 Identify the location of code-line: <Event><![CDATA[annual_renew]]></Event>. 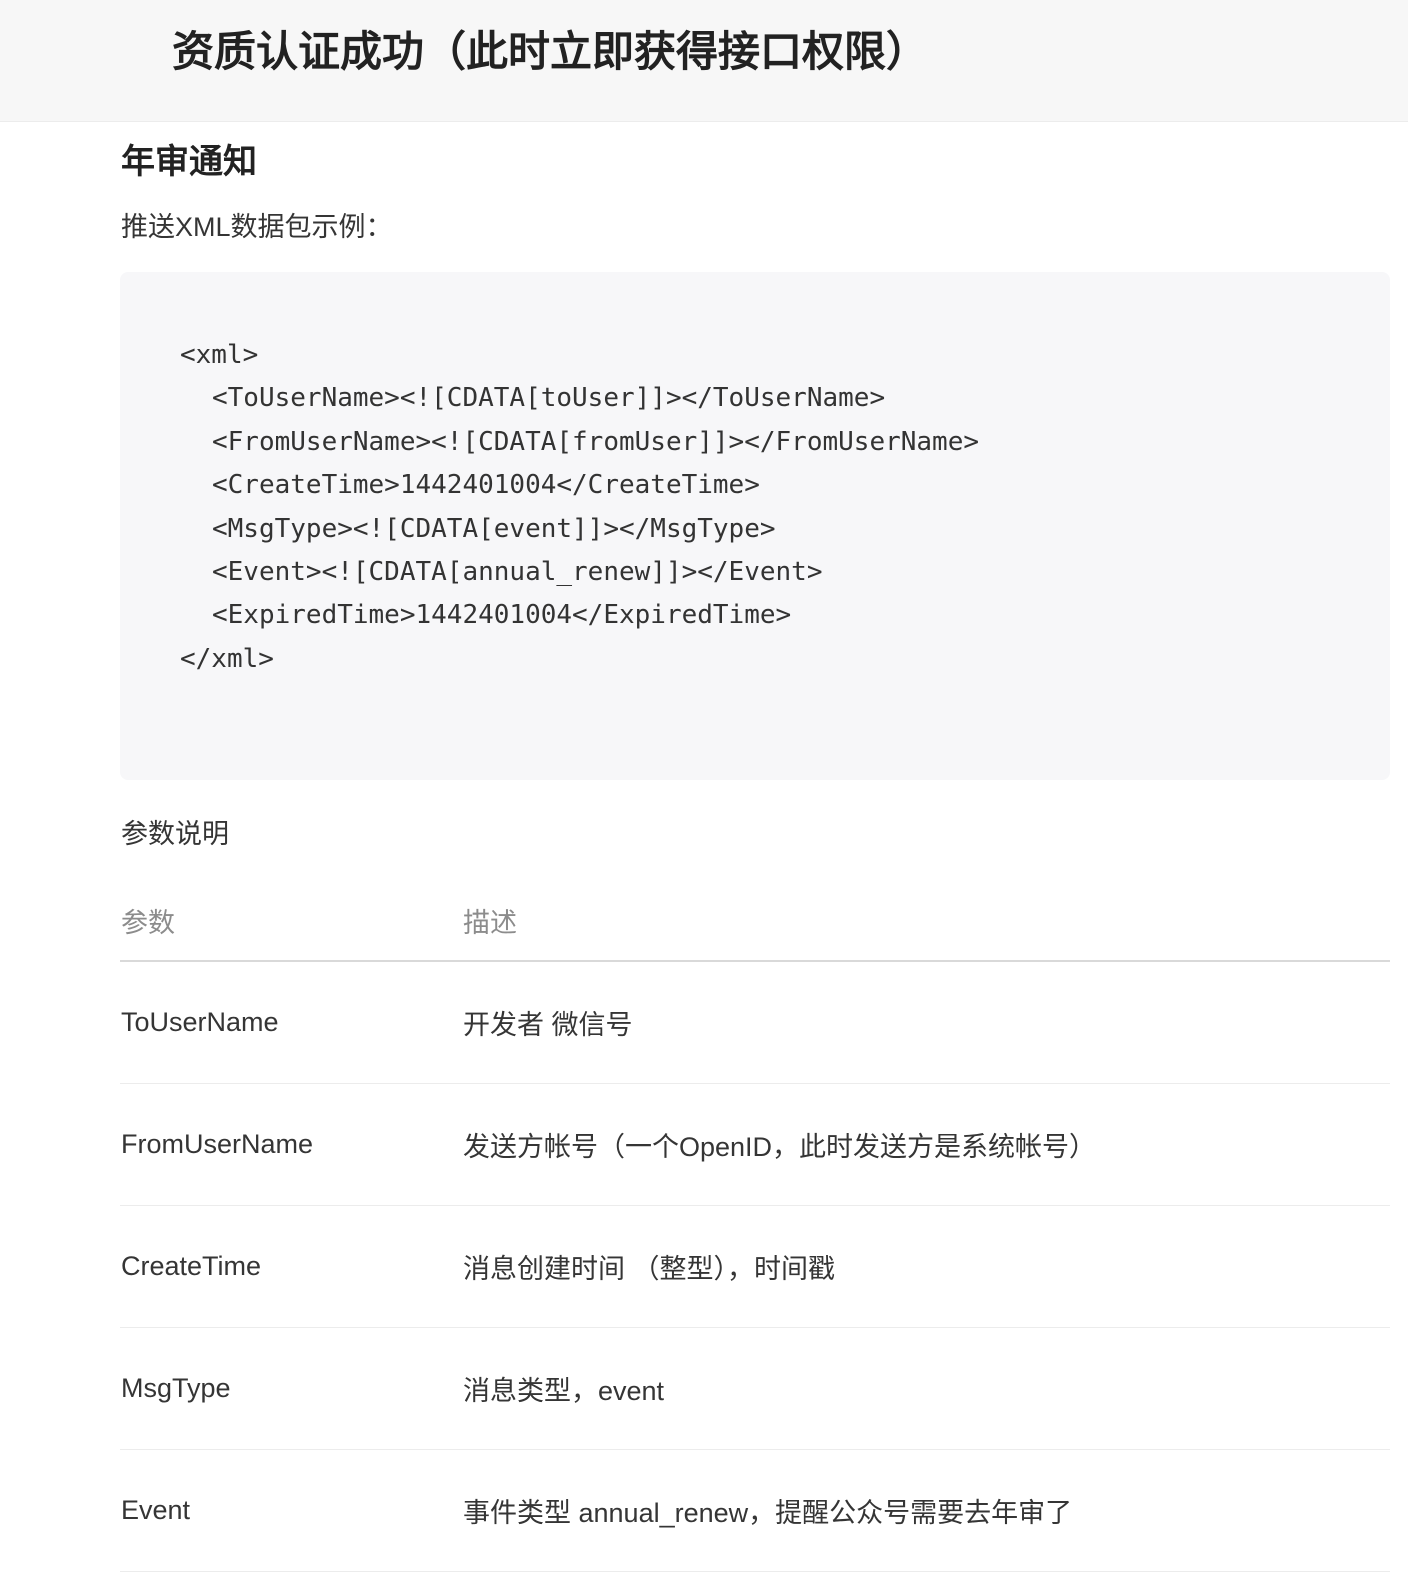
(517, 571).